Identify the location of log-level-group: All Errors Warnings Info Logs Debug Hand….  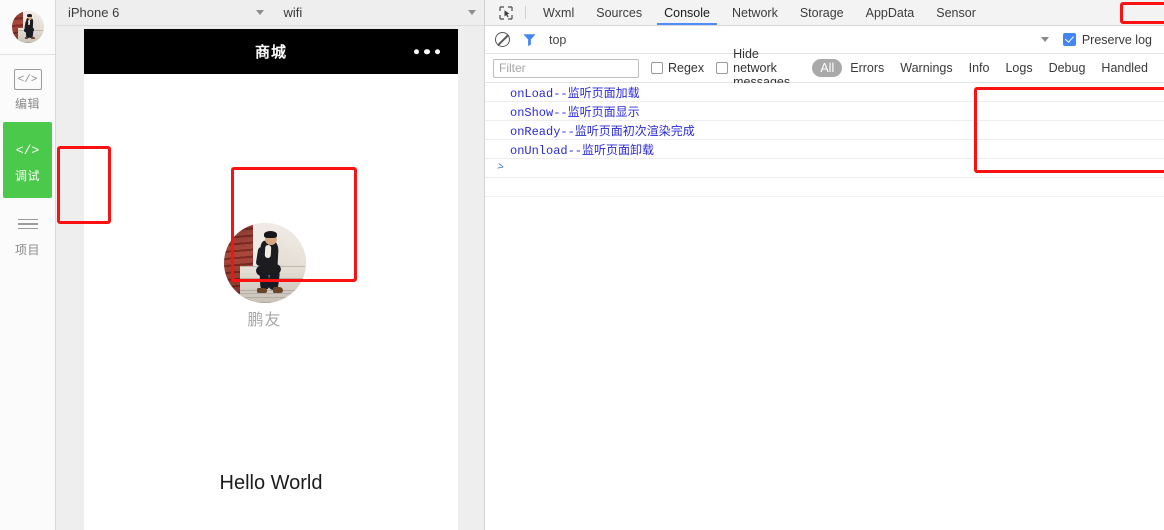
(984, 68).